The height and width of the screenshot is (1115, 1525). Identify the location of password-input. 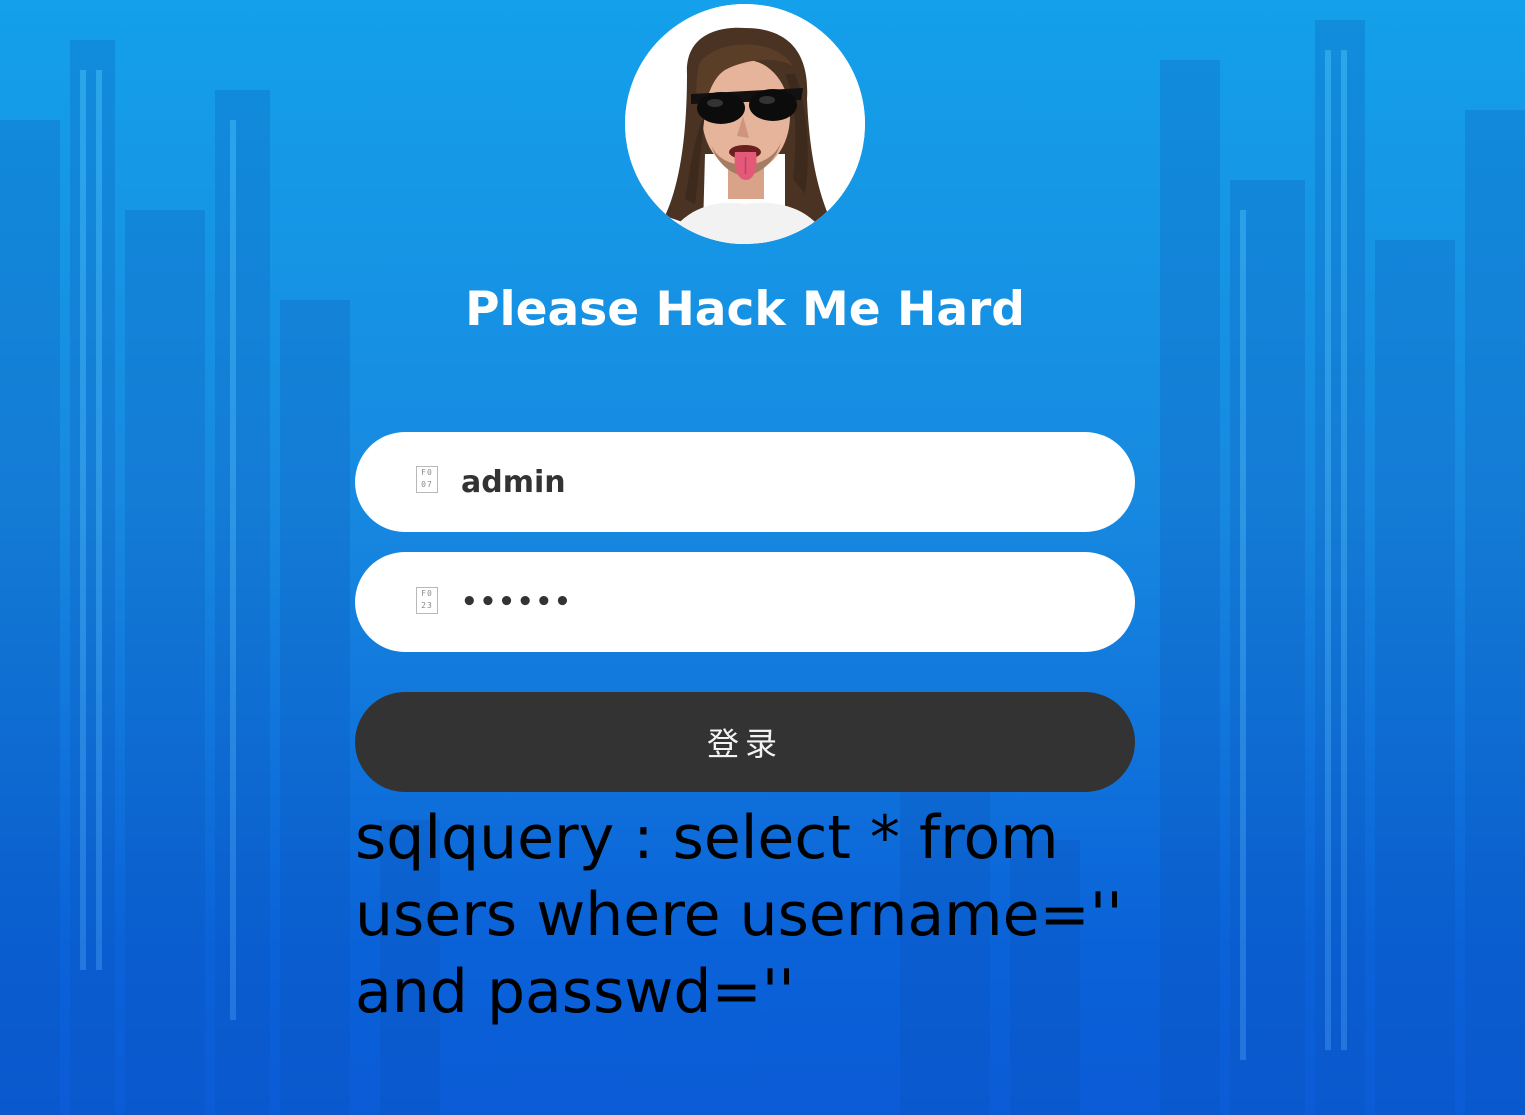
(781, 602).